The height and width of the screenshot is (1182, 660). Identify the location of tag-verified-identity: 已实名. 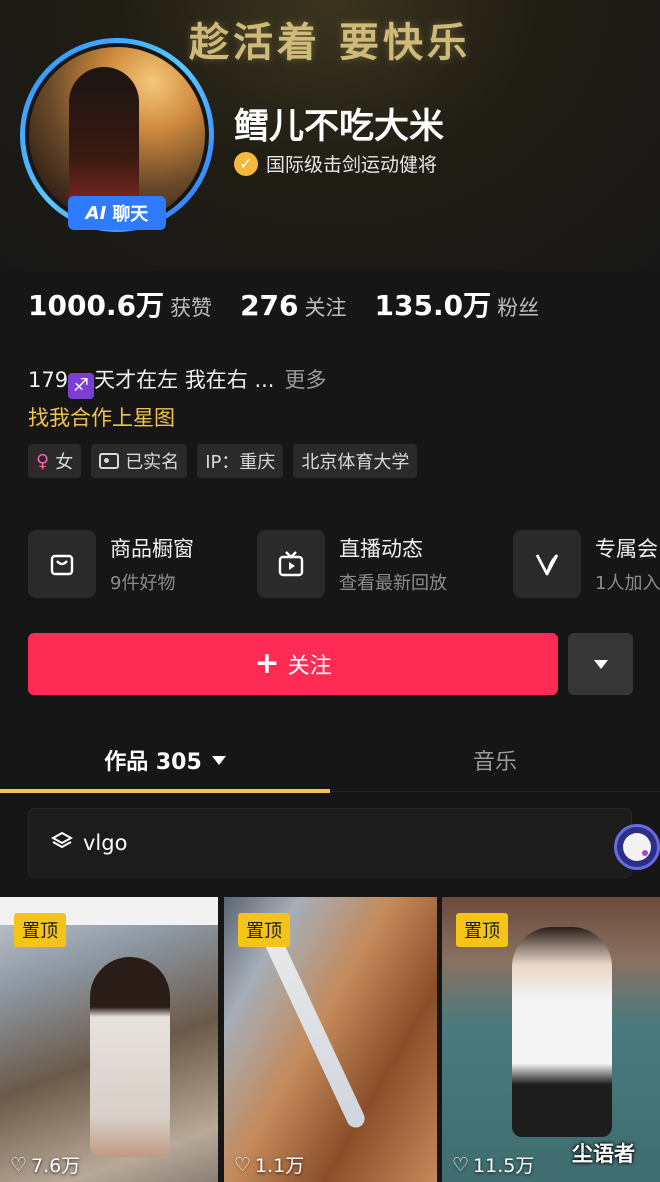
(139, 461).